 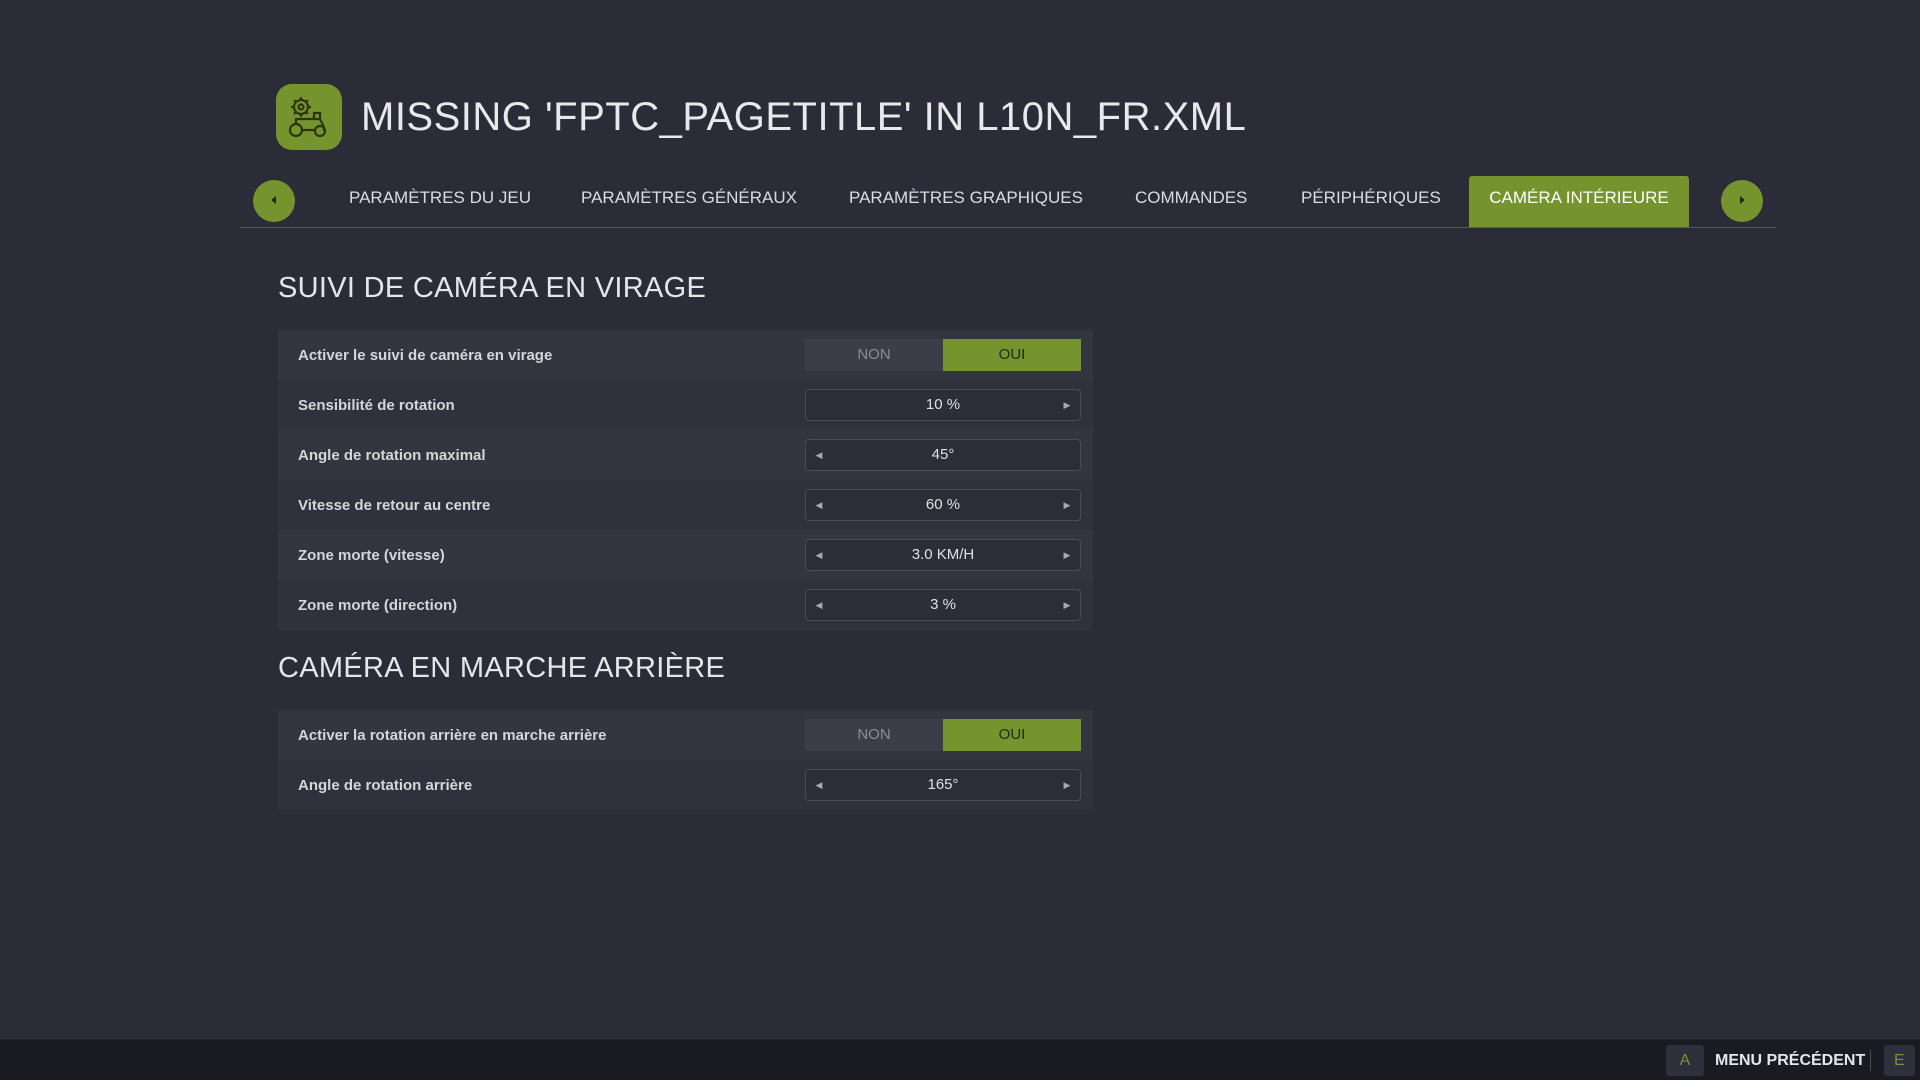 What do you see at coordinates (689, 201) in the screenshot?
I see `tab-general-settings: PARAMÈTRES GÉNÉRAUX` at bounding box center [689, 201].